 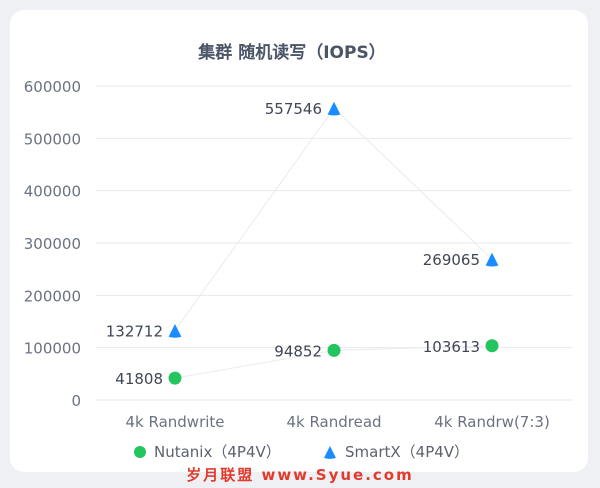 What do you see at coordinates (407, 452) in the screenshot?
I see `legend-label: SmartX（4P4V）` at bounding box center [407, 452].